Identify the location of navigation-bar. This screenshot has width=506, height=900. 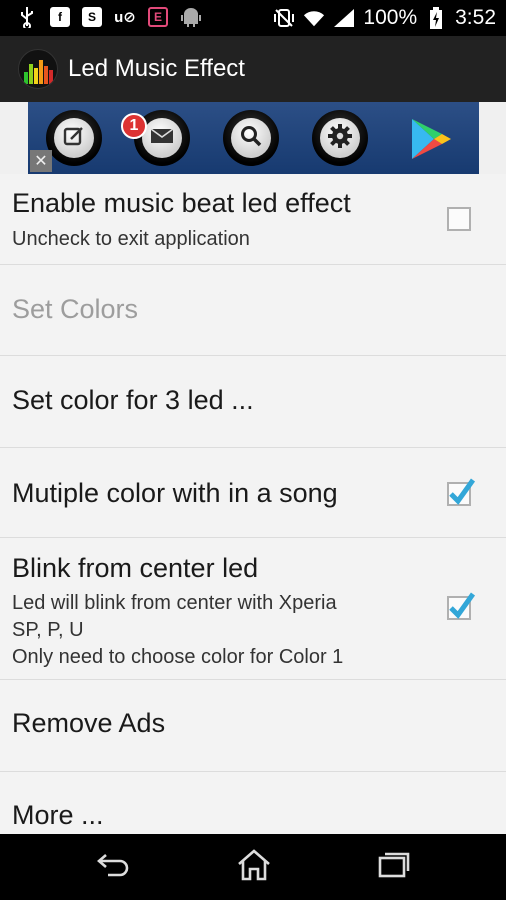
(253, 867).